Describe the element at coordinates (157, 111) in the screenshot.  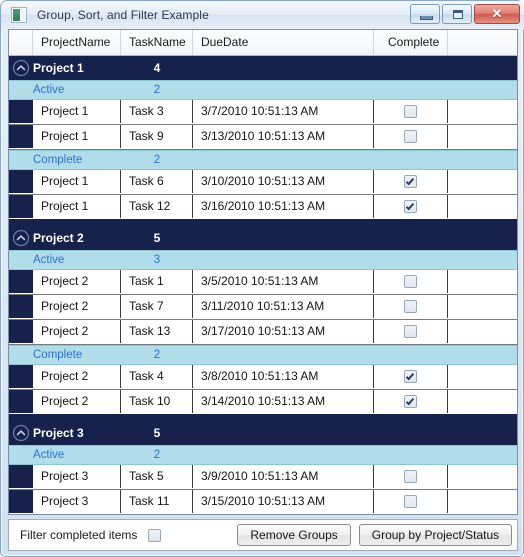
I see `cell-taskname: Task 3` at that location.